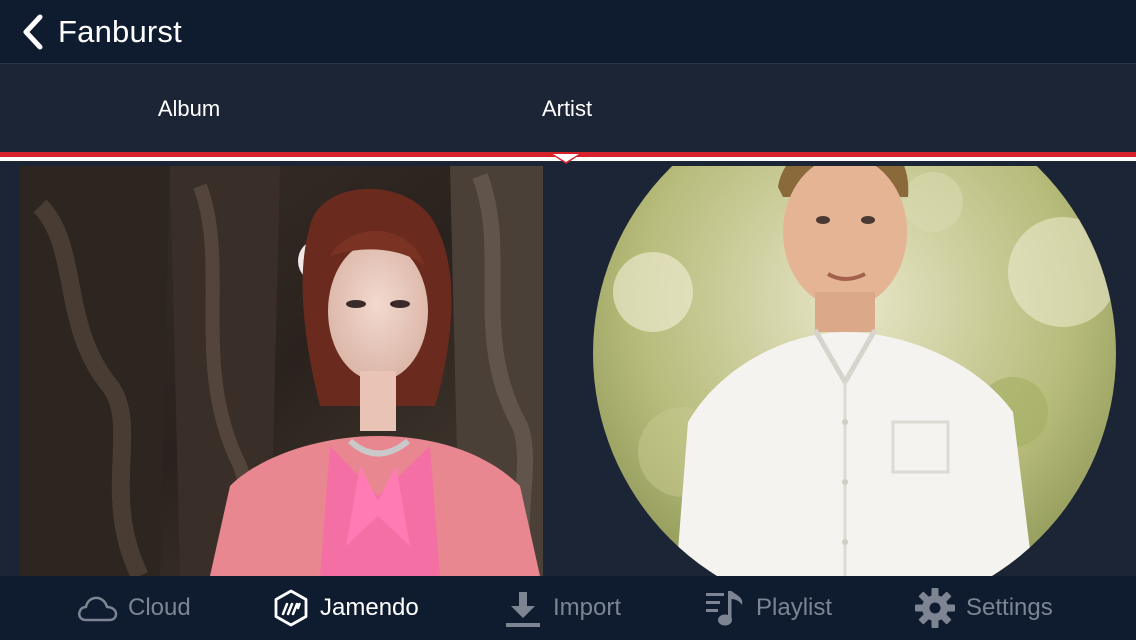 The width and height of the screenshot is (1136, 640). I want to click on jamendo-icon, so click(291, 608).